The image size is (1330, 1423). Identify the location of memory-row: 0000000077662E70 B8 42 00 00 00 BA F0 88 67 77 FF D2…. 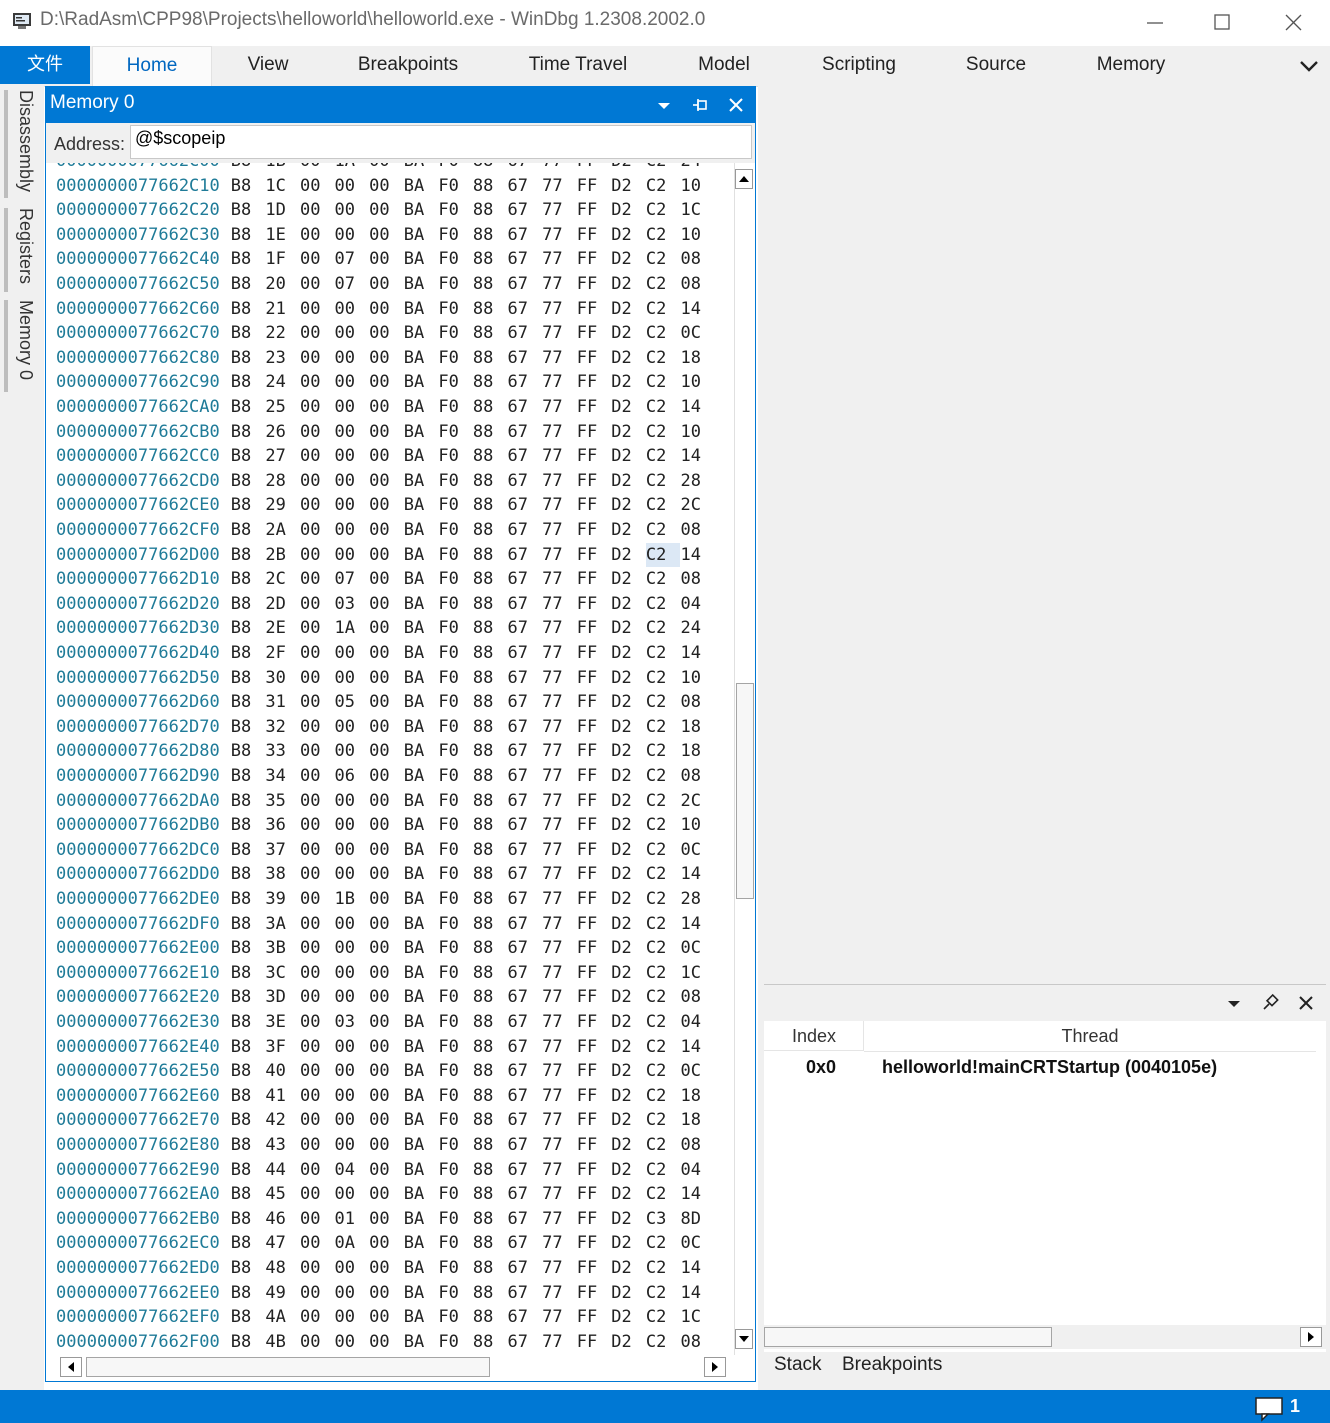
(385, 1120).